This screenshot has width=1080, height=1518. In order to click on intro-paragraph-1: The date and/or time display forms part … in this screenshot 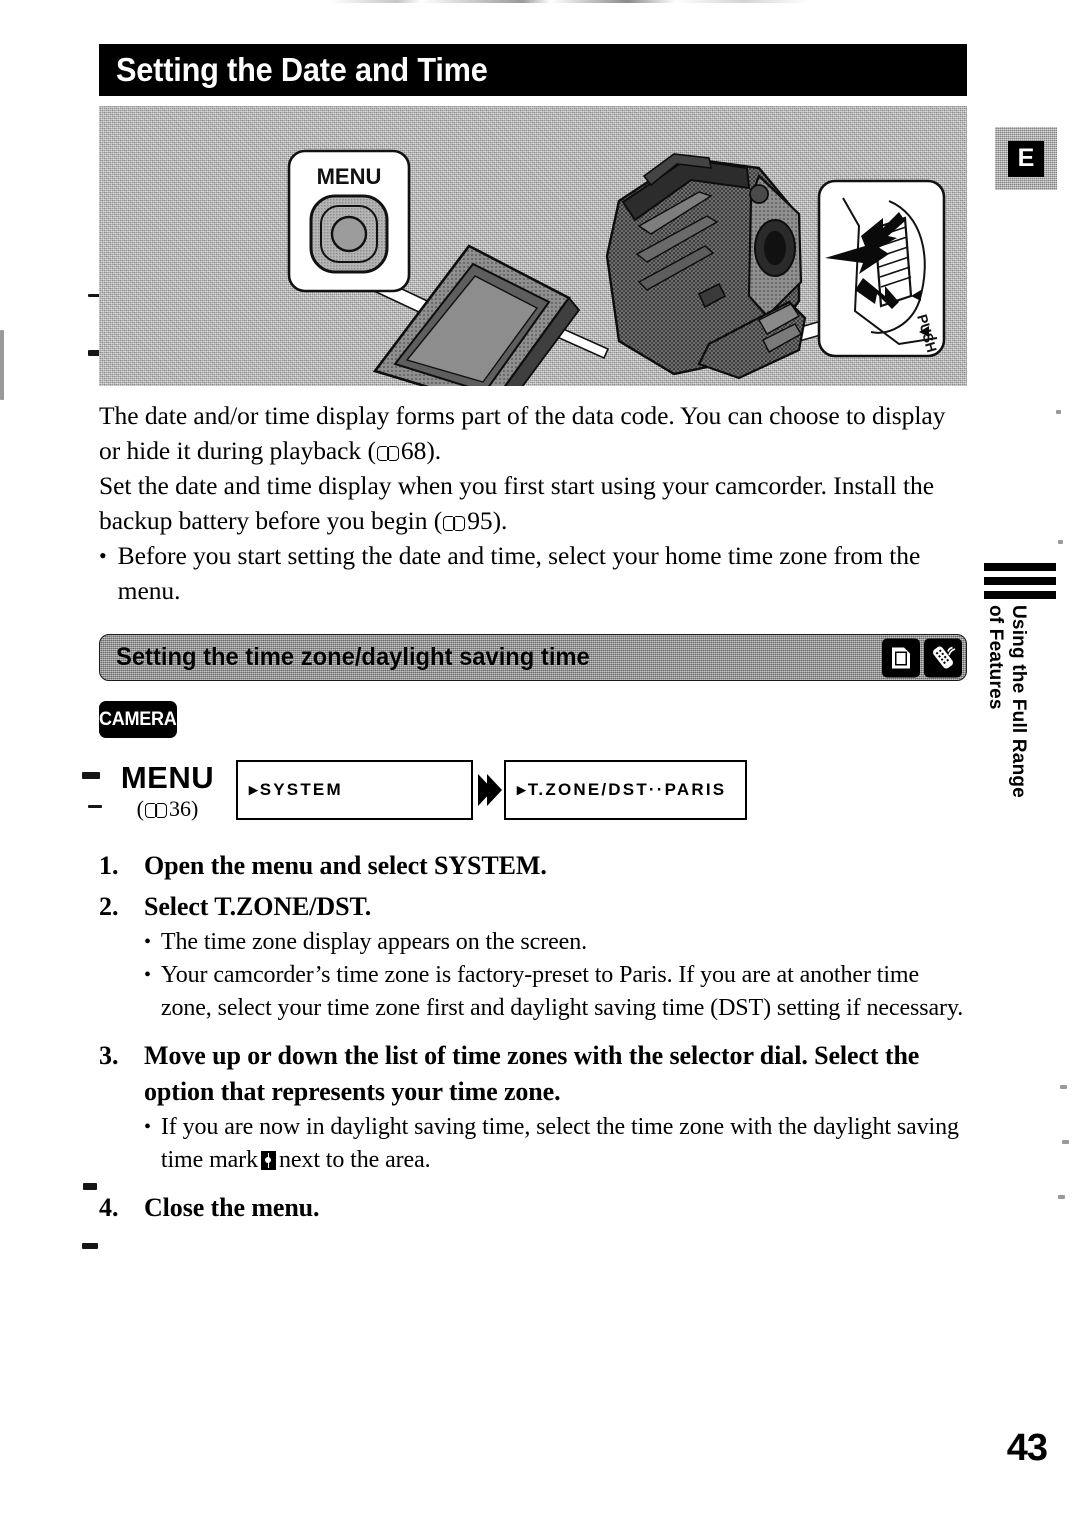, I will do `click(533, 433)`.